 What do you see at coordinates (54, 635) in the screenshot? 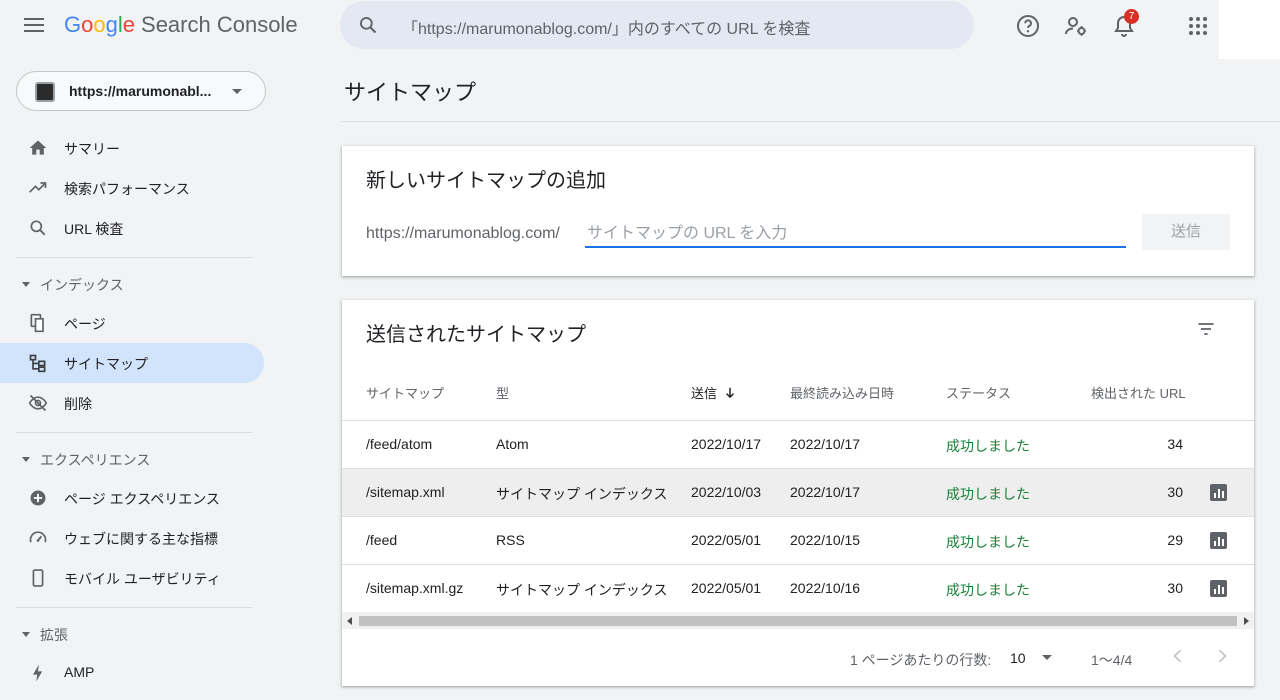
I see `sidebar-section-label: 拡張` at bounding box center [54, 635].